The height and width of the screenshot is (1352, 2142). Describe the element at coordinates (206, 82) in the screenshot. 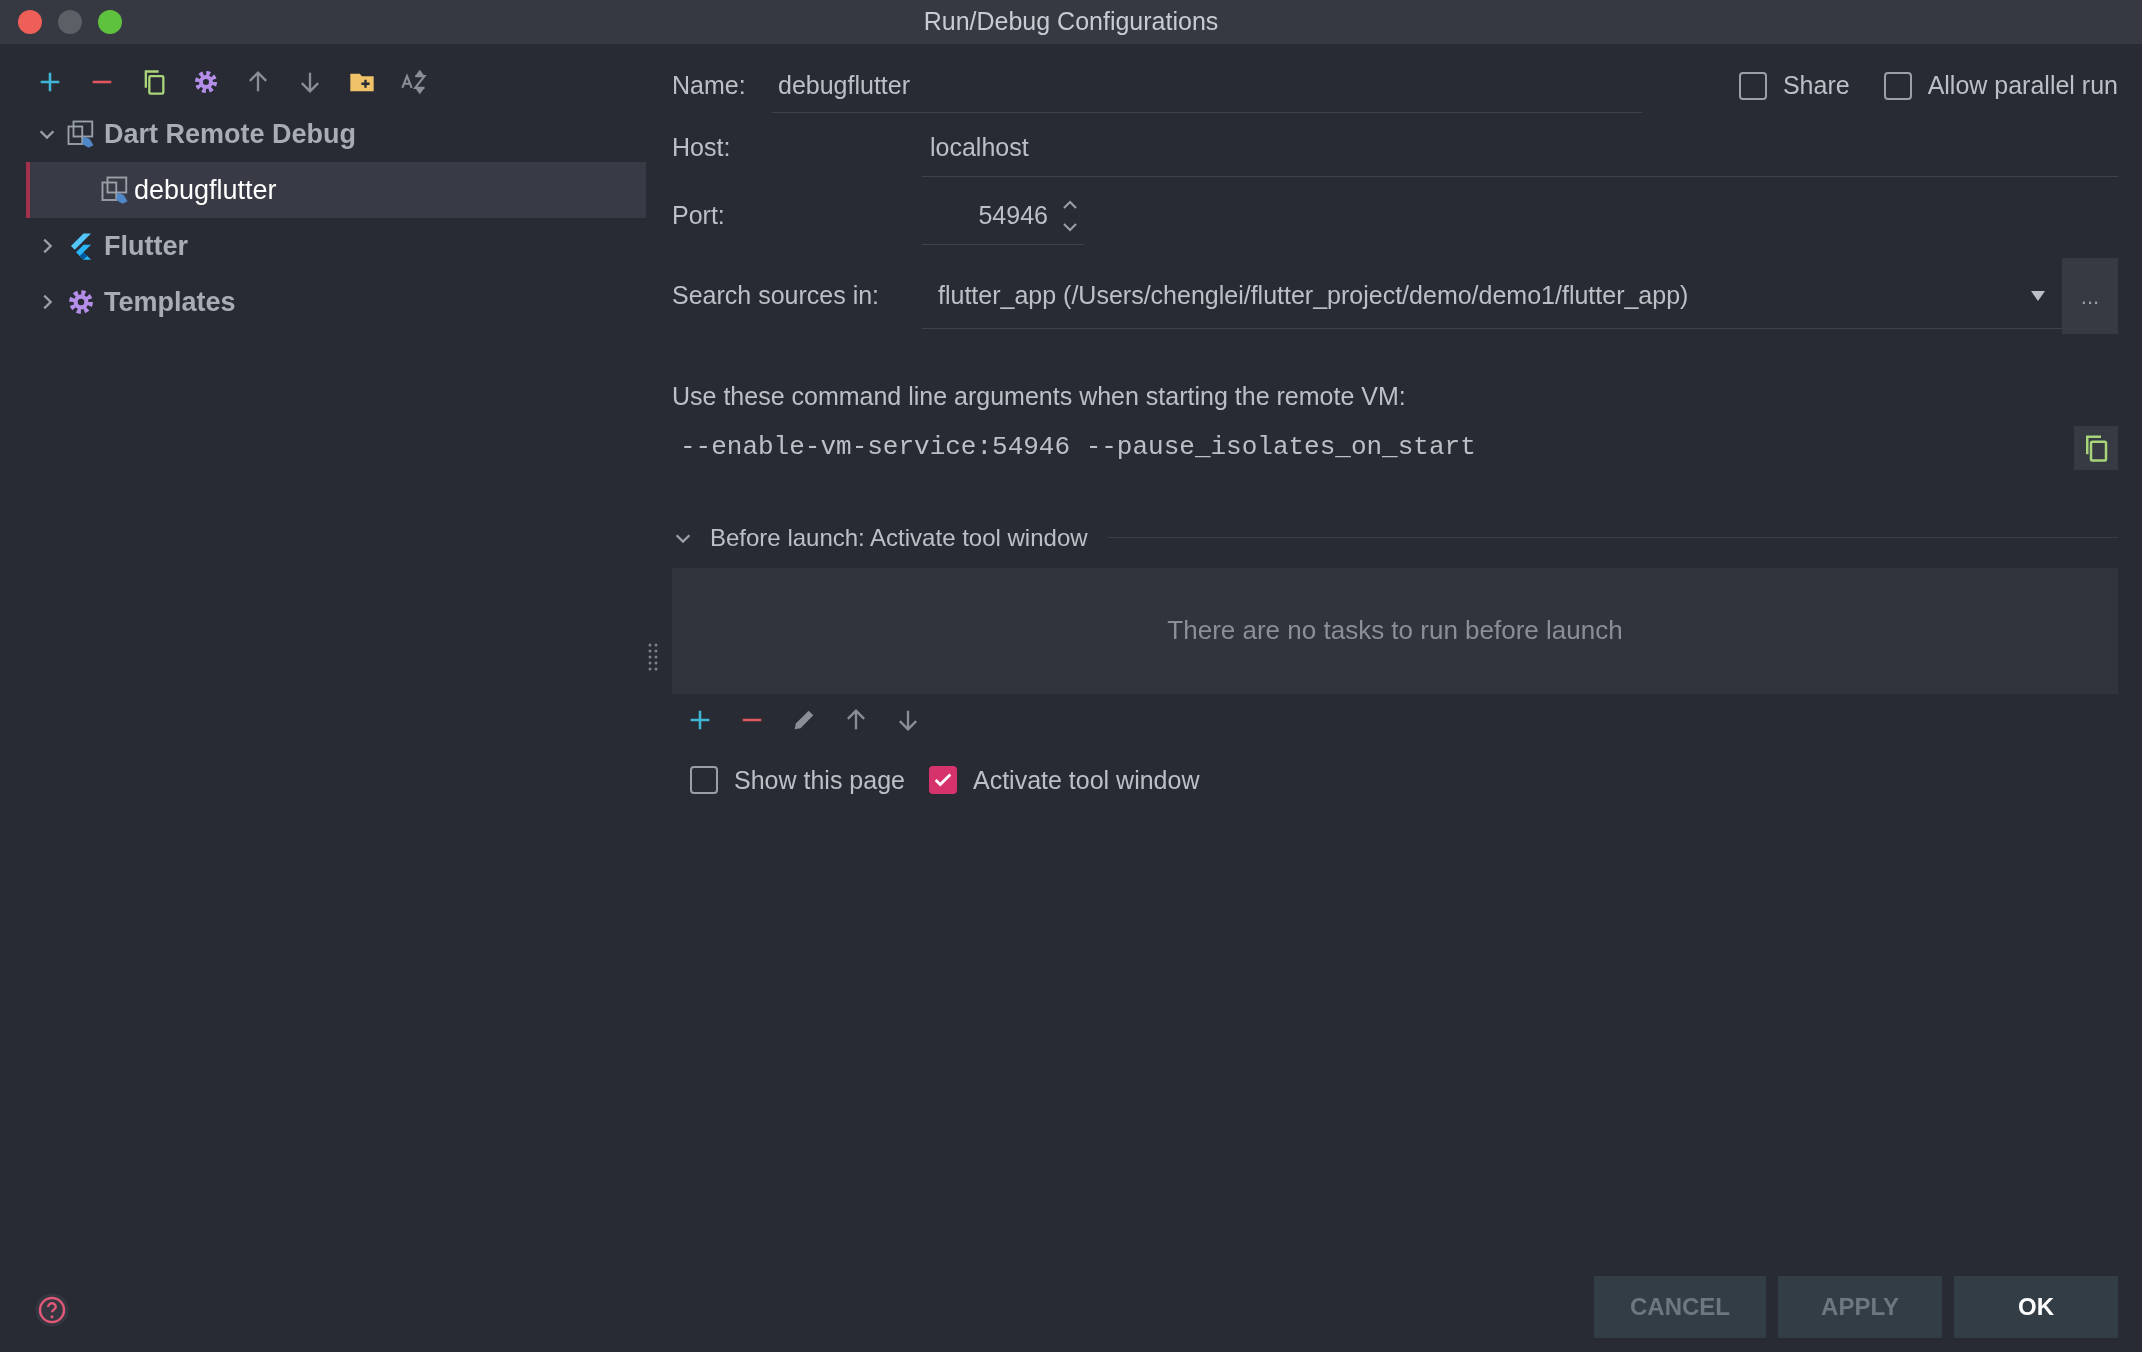

I see `settings-icon` at that location.